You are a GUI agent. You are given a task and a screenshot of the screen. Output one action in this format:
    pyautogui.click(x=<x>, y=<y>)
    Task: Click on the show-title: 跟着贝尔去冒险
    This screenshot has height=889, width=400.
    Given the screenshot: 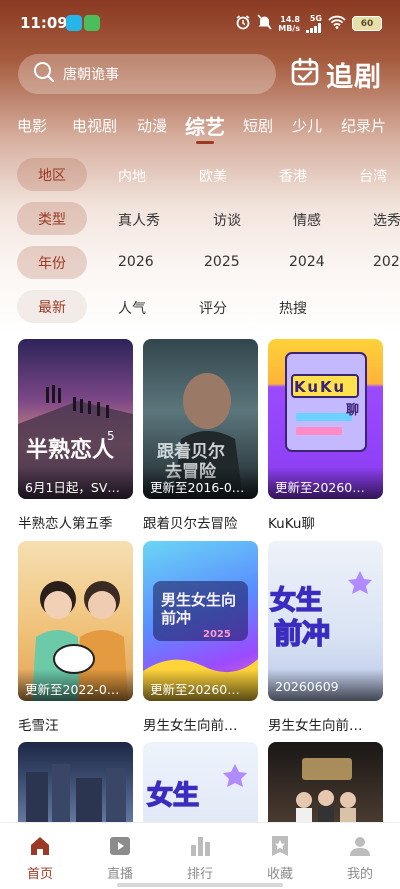 What is the action you would take?
    pyautogui.click(x=190, y=524)
    